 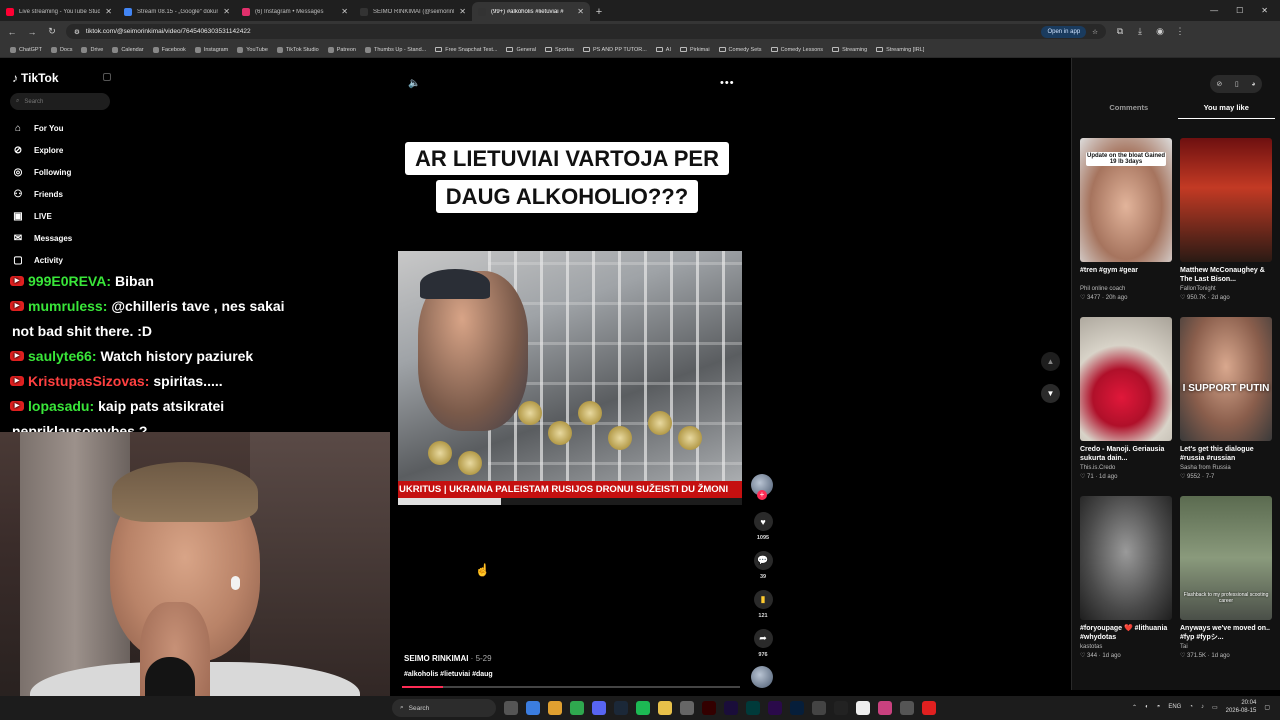 What do you see at coordinates (1120, 31) in the screenshot?
I see `extensions-icon: ⧉` at bounding box center [1120, 31].